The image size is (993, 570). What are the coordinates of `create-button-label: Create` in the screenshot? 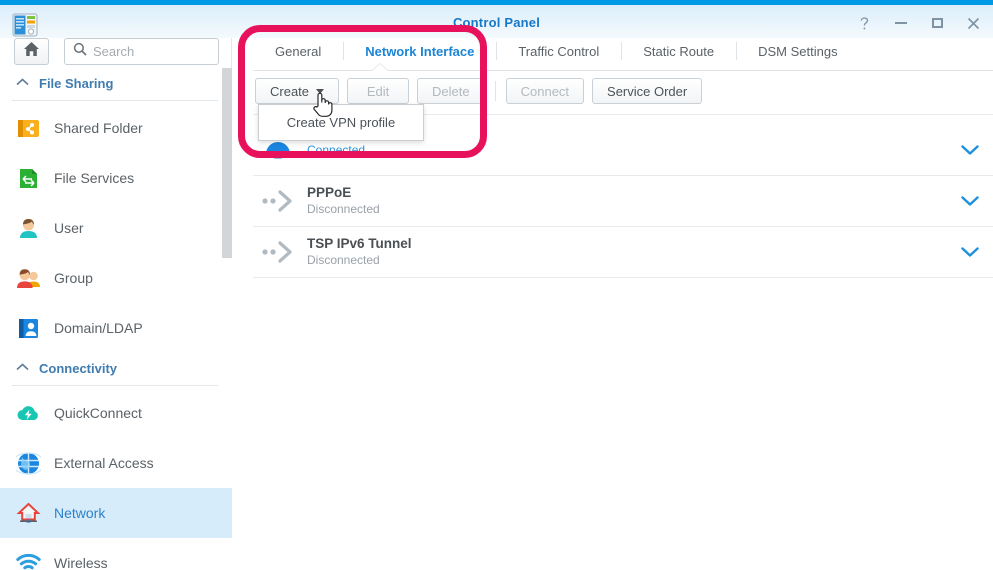 It's located at (290, 91).